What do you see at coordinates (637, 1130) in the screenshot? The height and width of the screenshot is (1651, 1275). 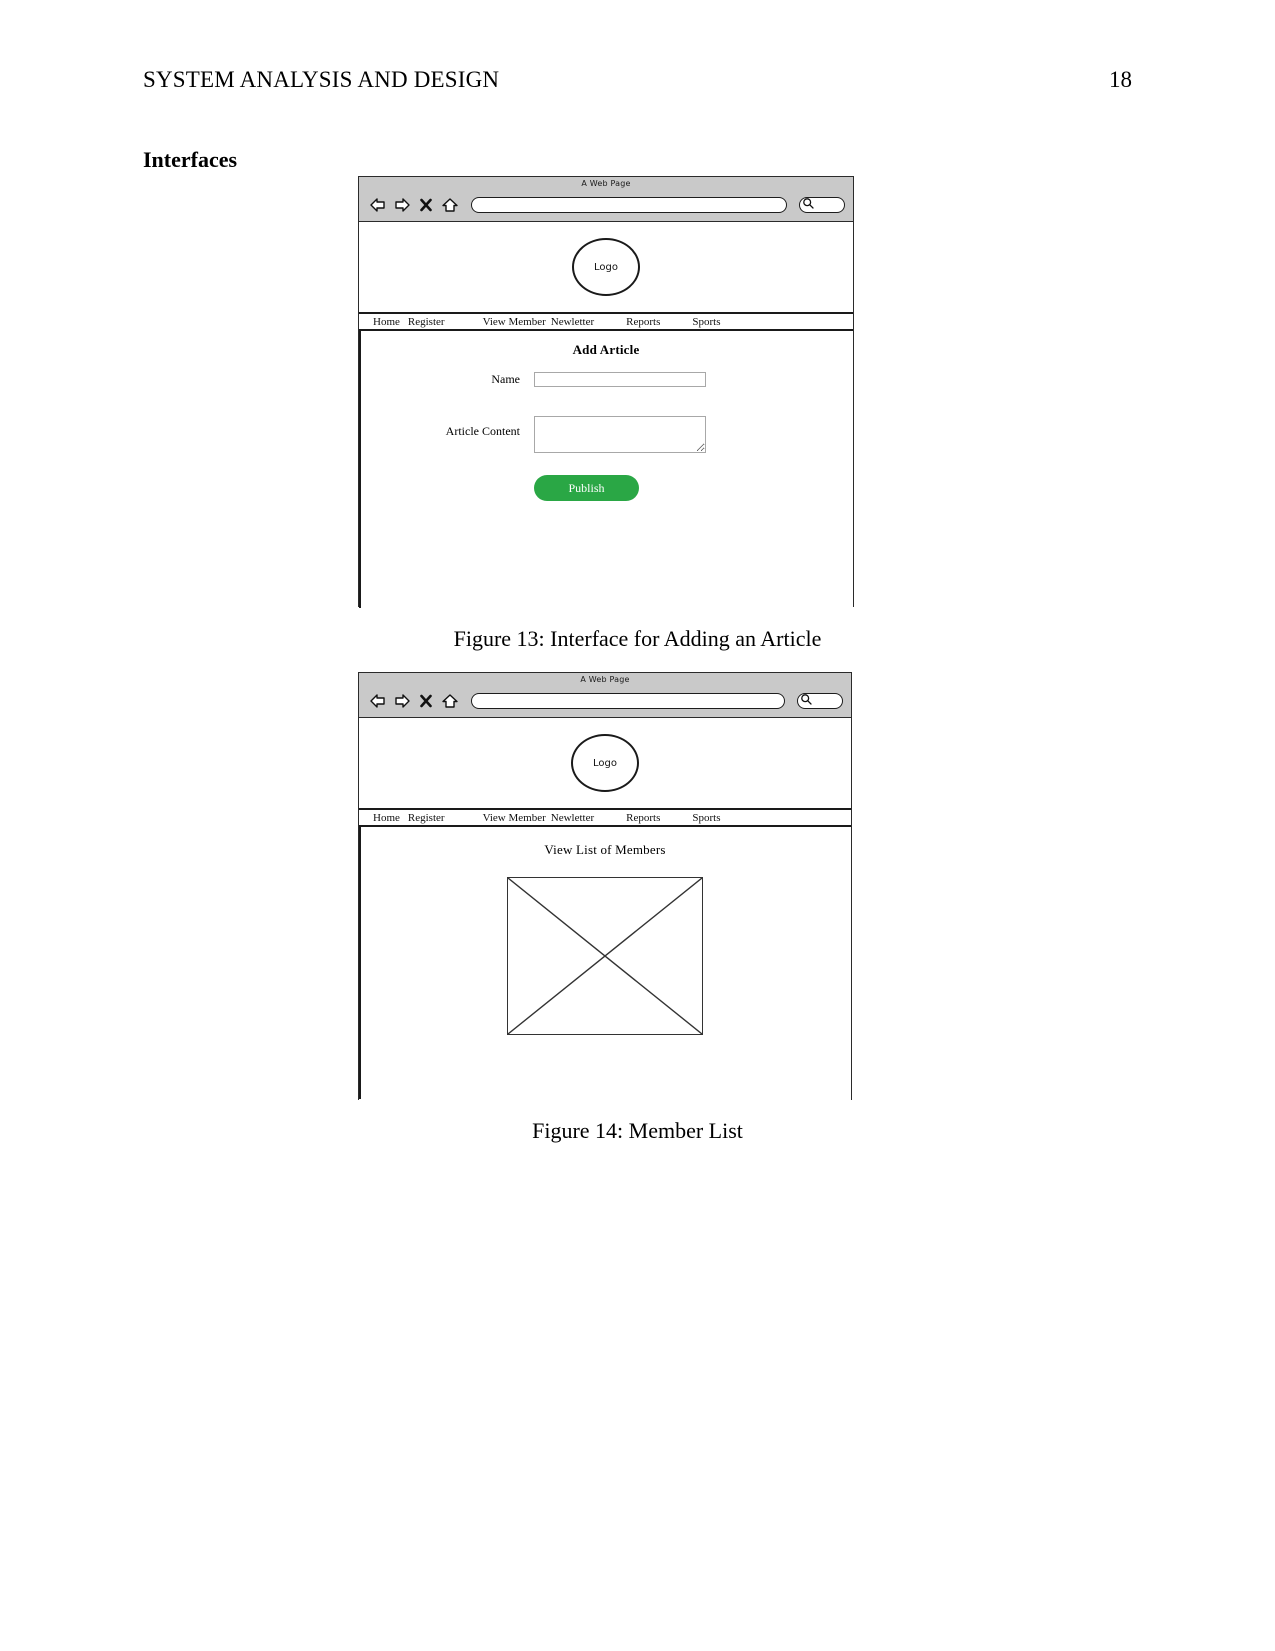 I see `figure-14-caption: Figure 14: Member List` at bounding box center [637, 1130].